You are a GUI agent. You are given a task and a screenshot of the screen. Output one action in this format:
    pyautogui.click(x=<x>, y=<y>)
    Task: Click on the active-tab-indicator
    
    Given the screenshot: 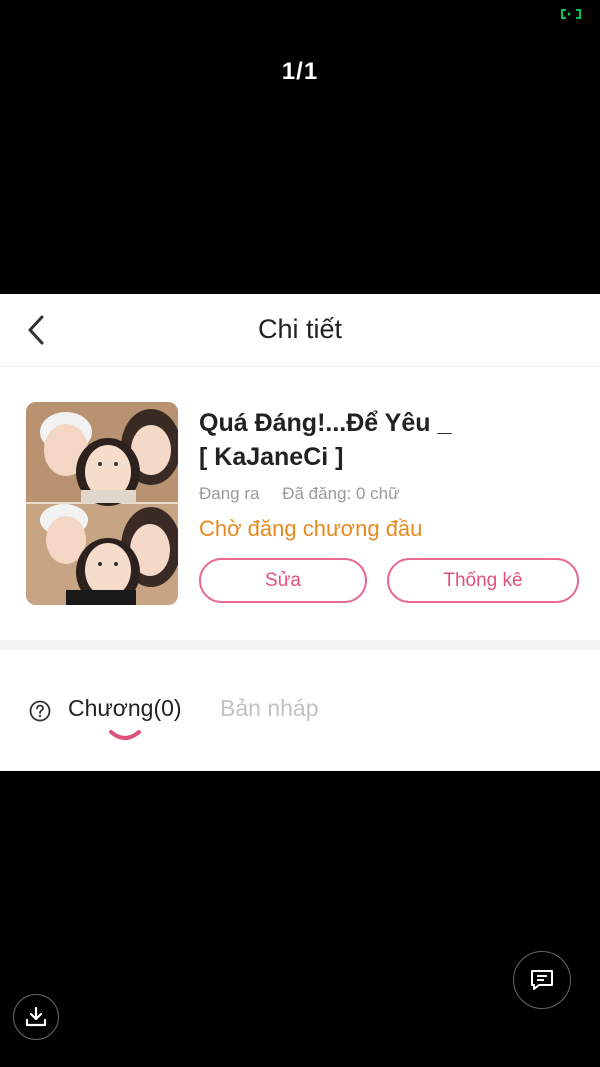 What is the action you would take?
    pyautogui.click(x=125, y=735)
    